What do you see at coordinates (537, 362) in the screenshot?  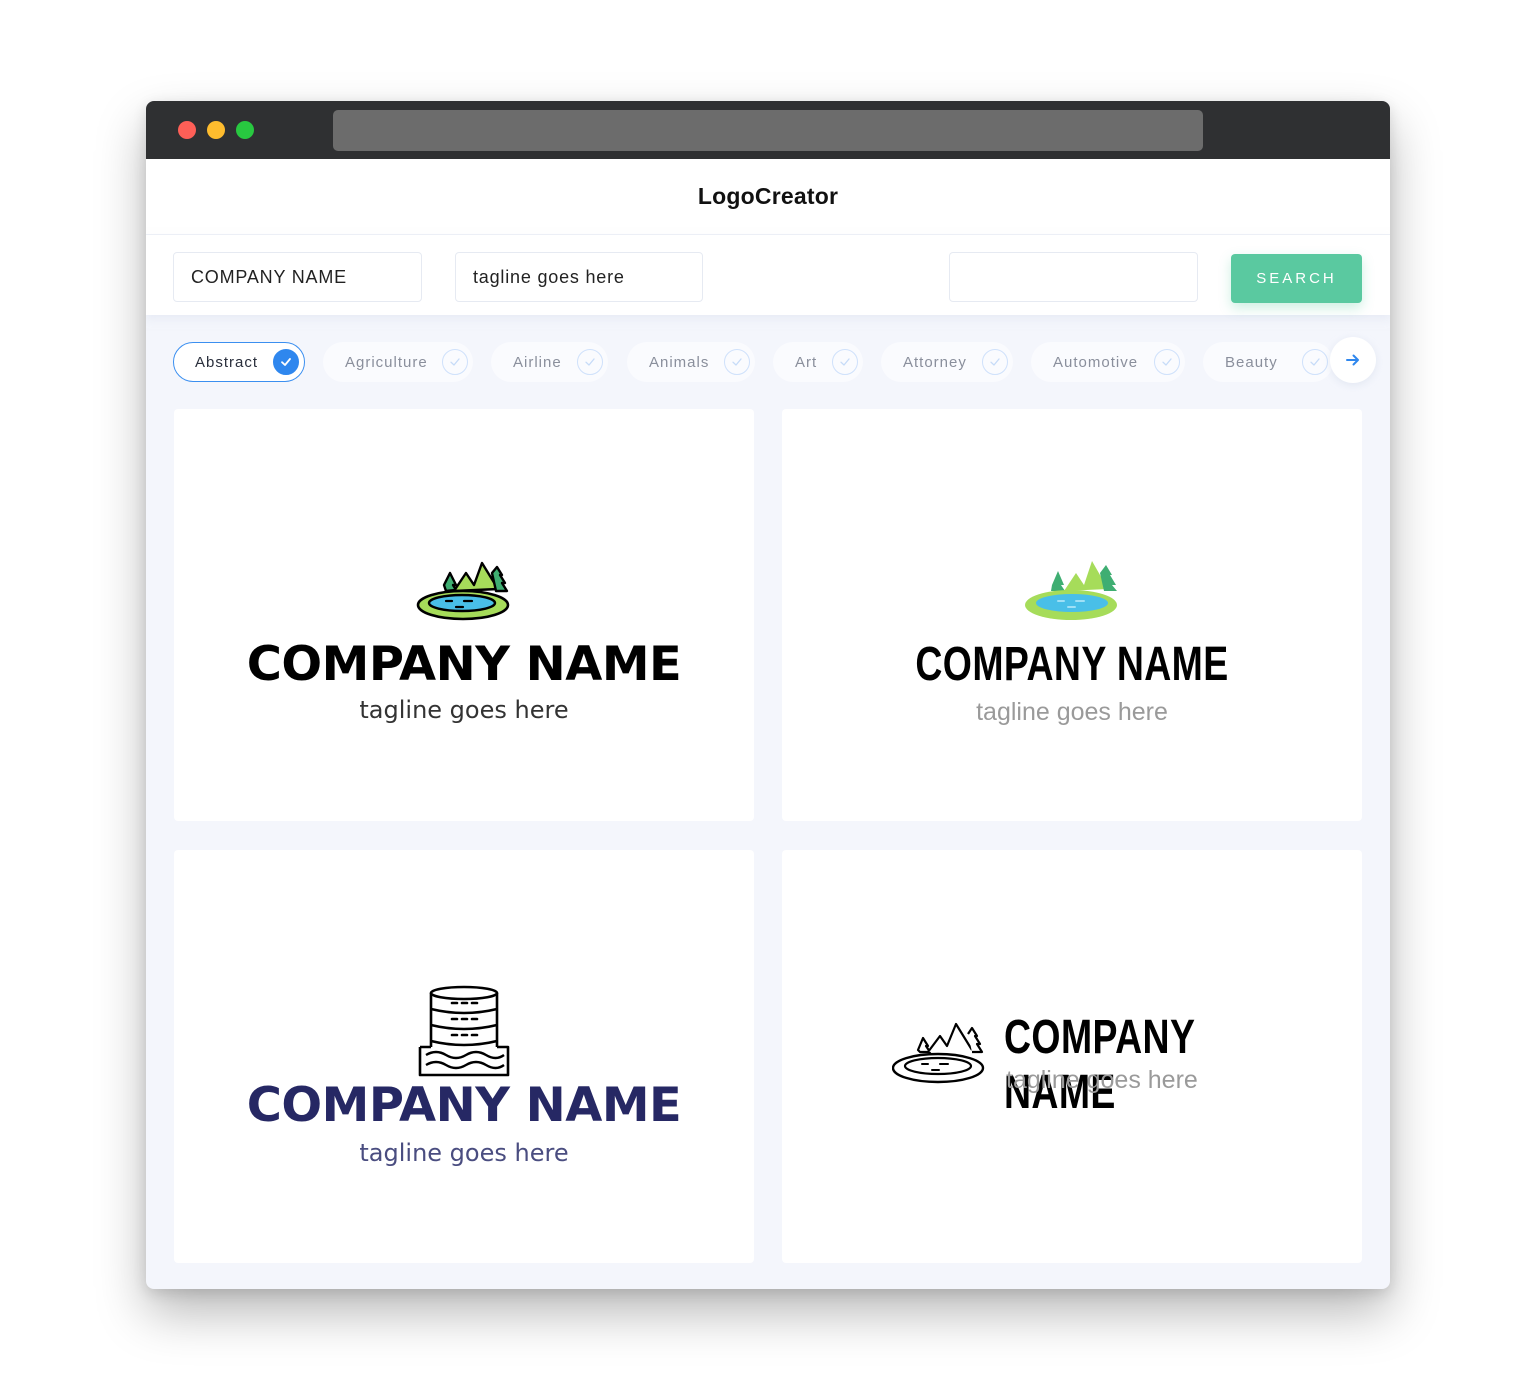 I see `category-chip-label: Airline` at bounding box center [537, 362].